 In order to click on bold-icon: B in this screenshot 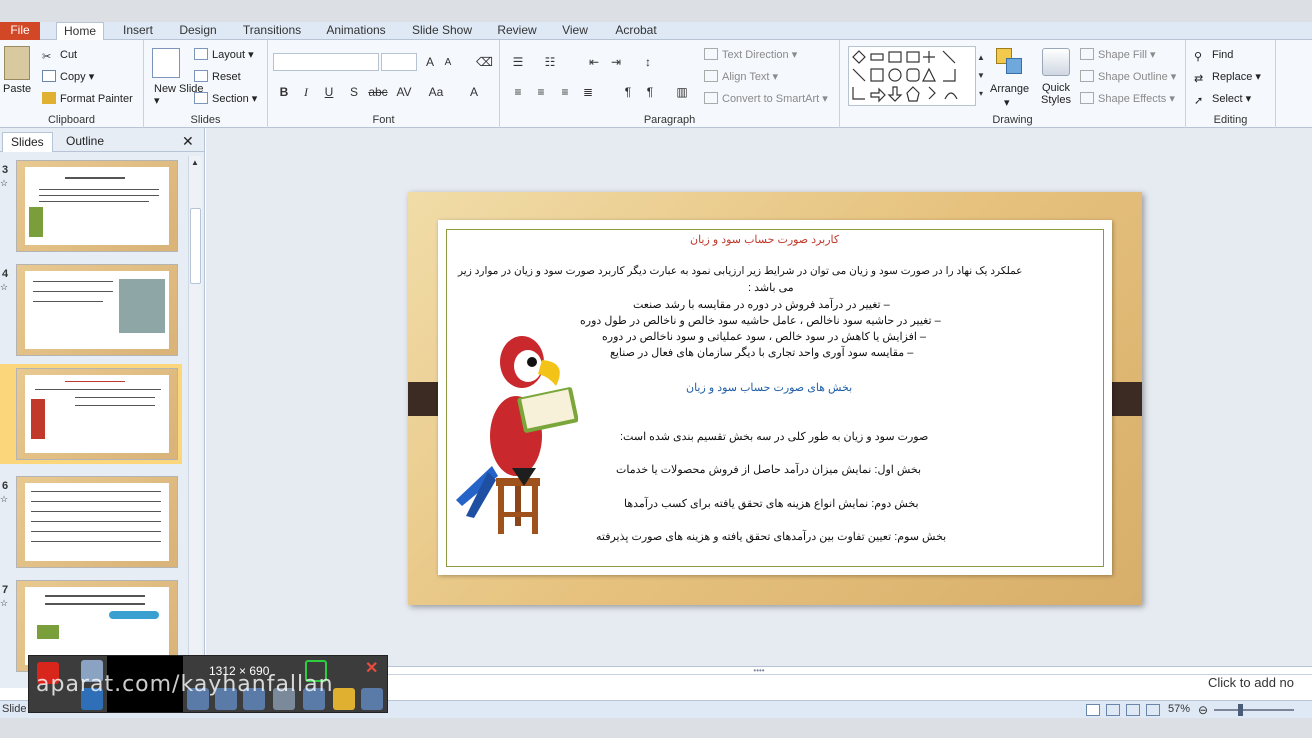, I will do `click(284, 92)`.